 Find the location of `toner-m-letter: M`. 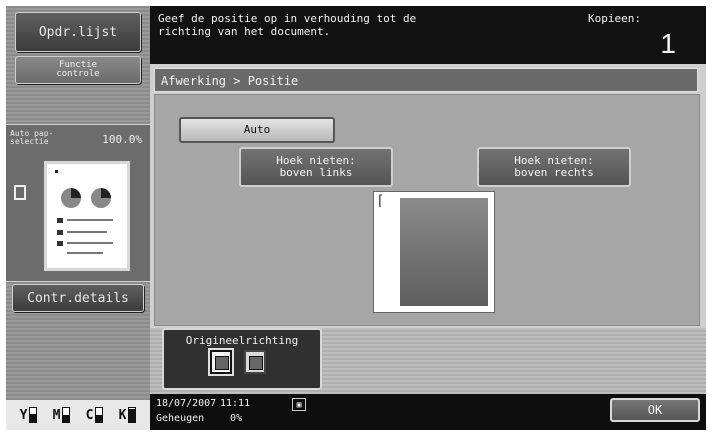

toner-m-letter: M is located at coordinates (56, 415).